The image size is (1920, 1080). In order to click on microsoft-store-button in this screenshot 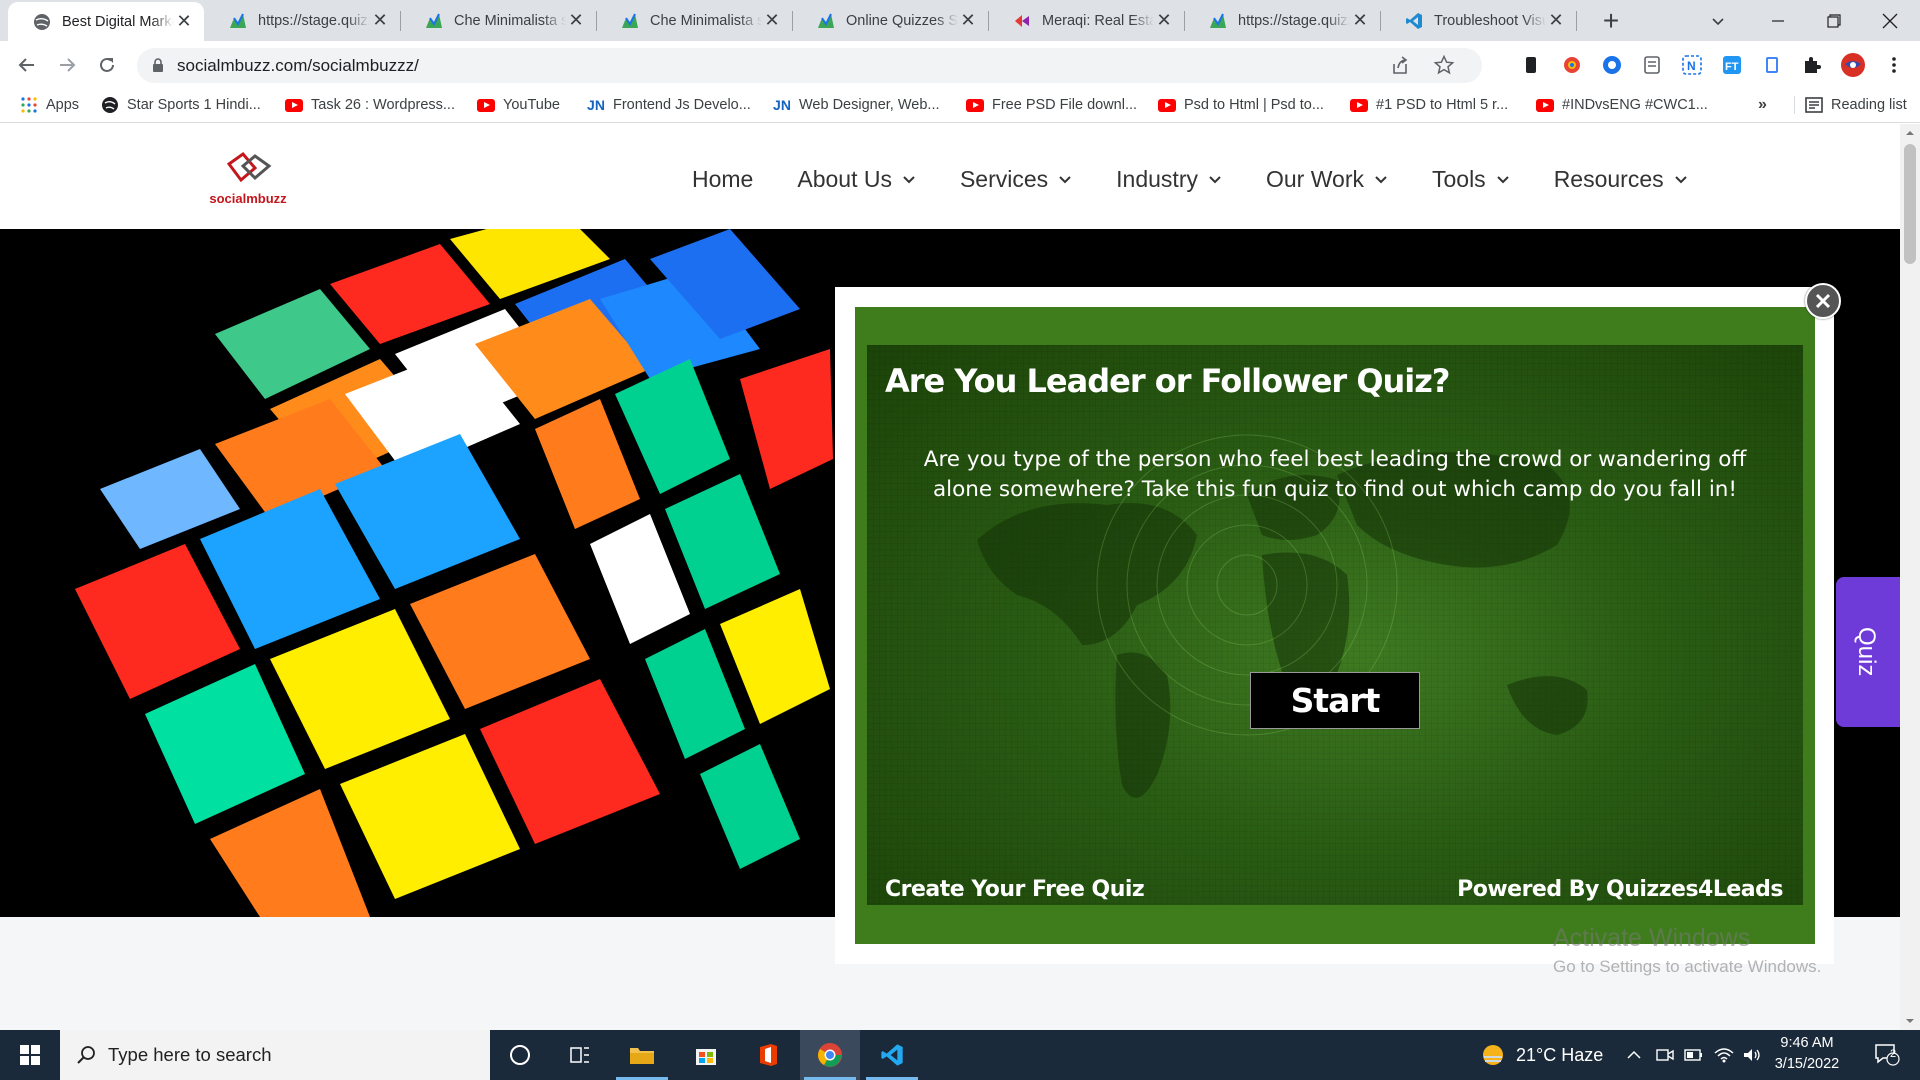, I will do `click(706, 1055)`.